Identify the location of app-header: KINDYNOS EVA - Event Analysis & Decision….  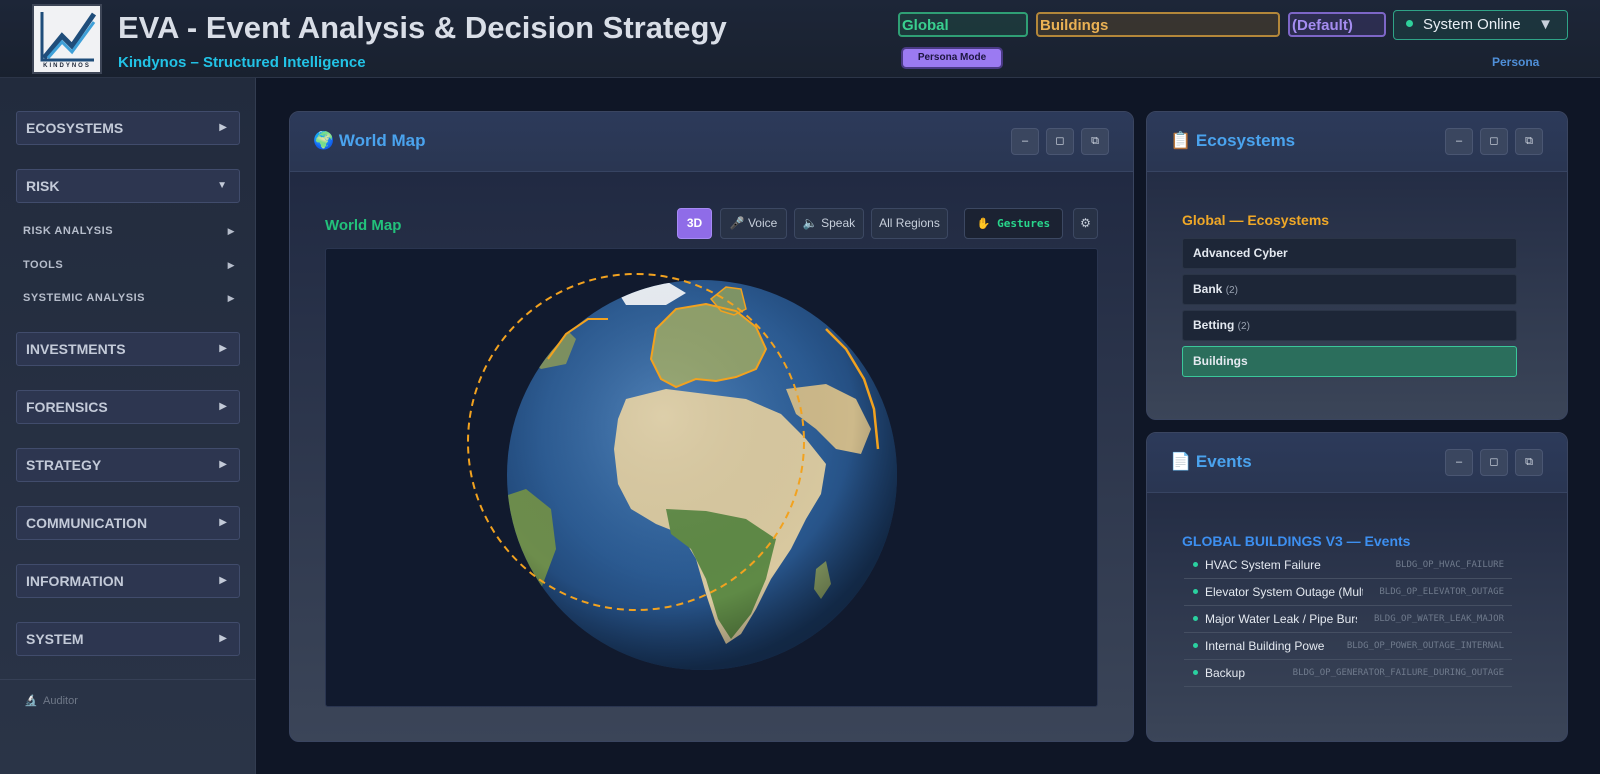
(800, 39).